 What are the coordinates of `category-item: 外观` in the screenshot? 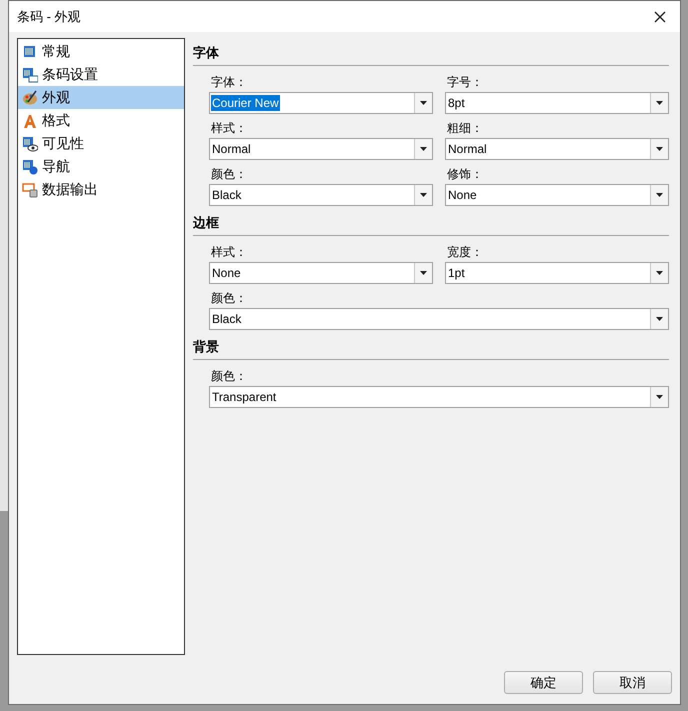 It's located at (101, 97).